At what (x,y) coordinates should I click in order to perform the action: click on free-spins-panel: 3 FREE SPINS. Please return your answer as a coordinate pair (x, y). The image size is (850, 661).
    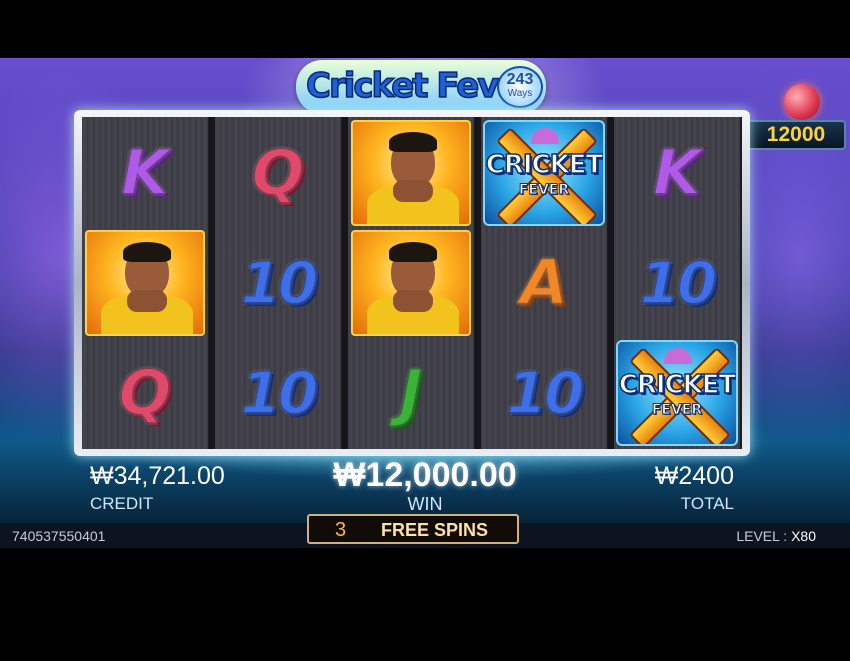
    Looking at the image, I should click on (413, 529).